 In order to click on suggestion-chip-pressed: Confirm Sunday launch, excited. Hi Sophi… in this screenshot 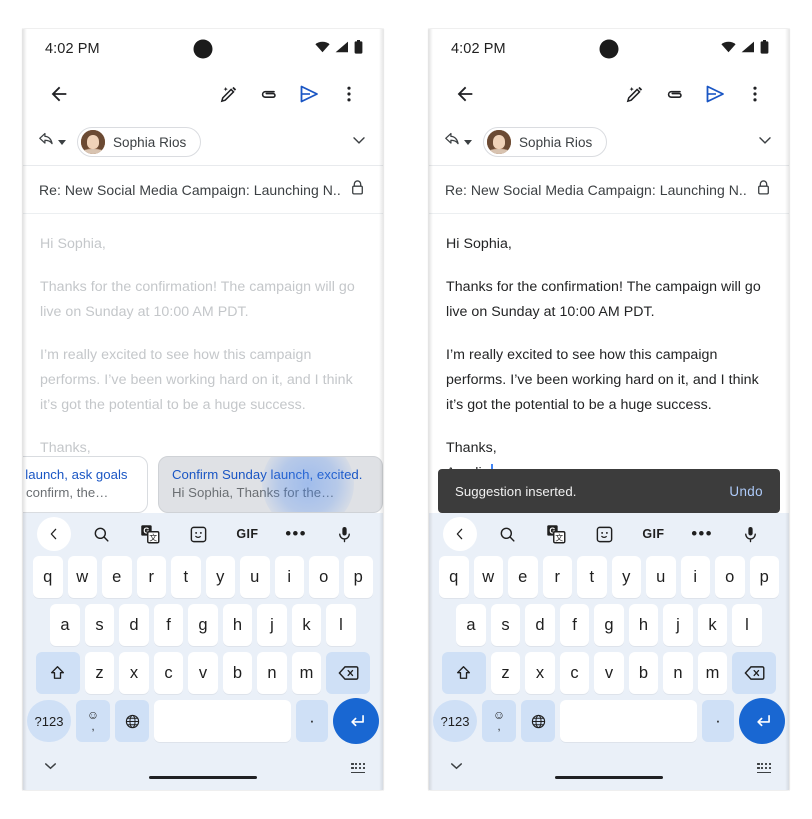, I will do `click(270, 484)`.